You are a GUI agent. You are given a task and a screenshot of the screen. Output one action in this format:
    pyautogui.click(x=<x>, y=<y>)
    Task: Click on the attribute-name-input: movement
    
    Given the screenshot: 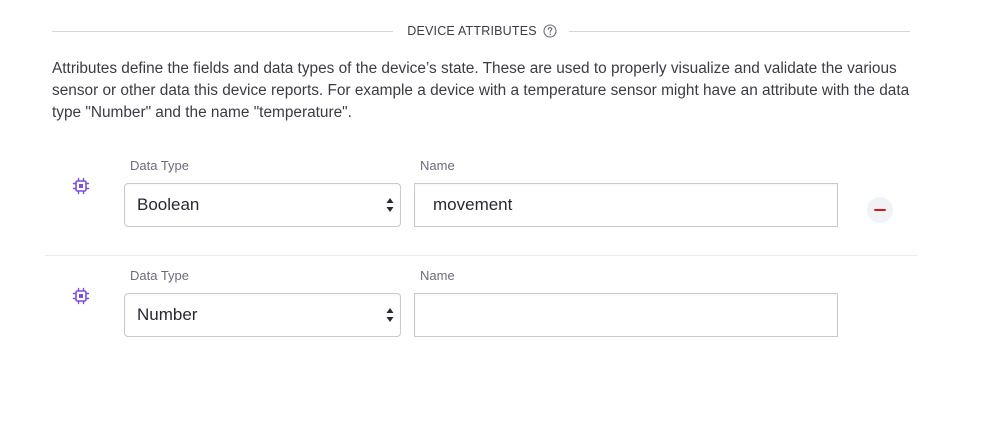 What is the action you would take?
    pyautogui.click(x=626, y=205)
    